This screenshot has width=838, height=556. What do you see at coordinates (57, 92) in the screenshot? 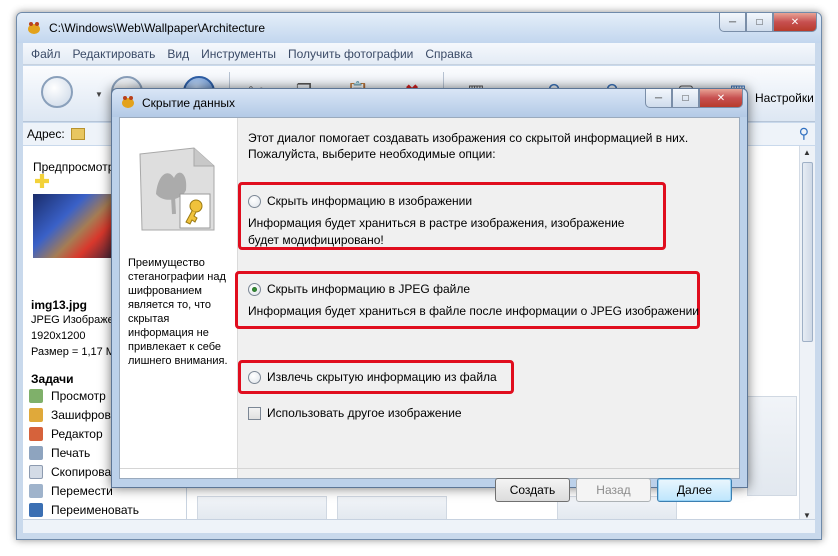
I see `back-arrow-icon` at bounding box center [57, 92].